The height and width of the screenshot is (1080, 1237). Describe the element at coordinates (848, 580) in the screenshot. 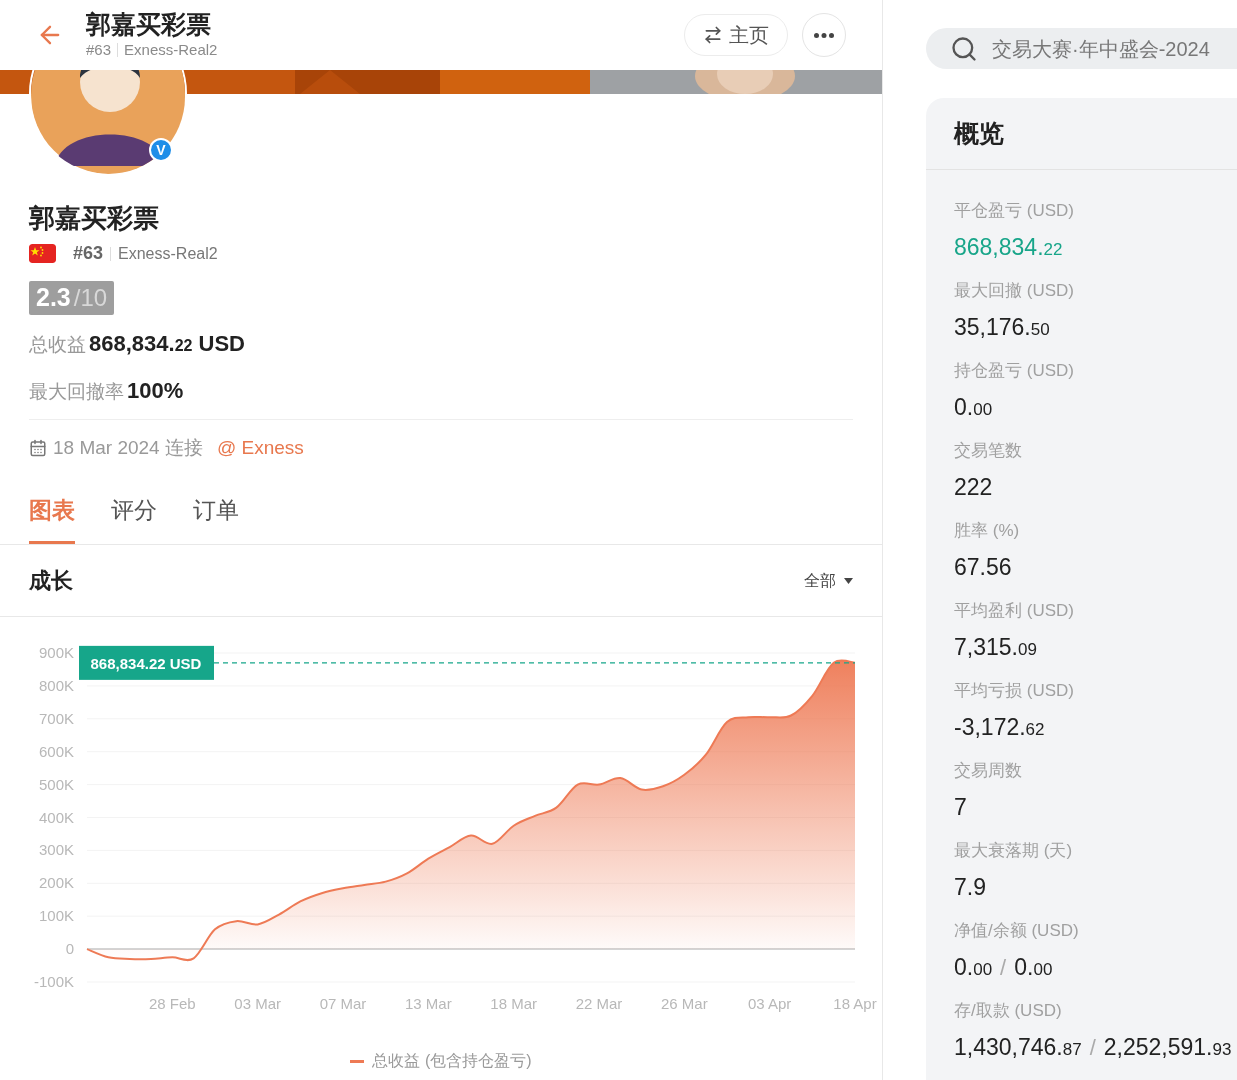

I see `caret-icon` at that location.